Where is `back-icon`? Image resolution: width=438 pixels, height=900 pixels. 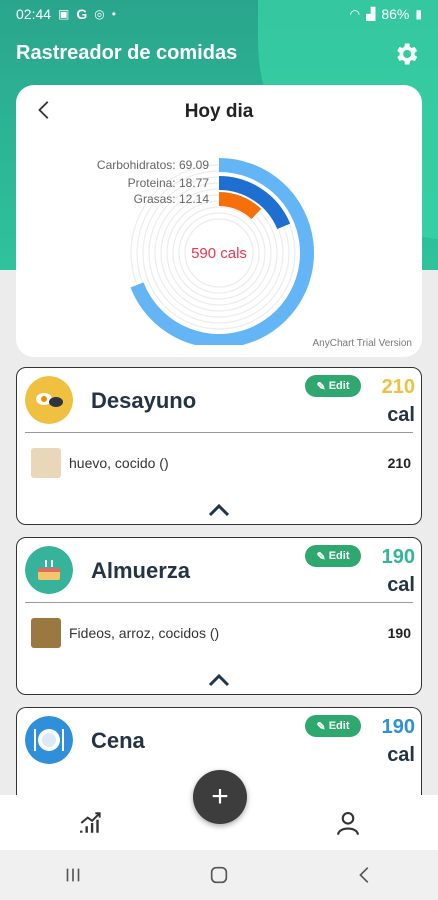
back-icon is located at coordinates (365, 875).